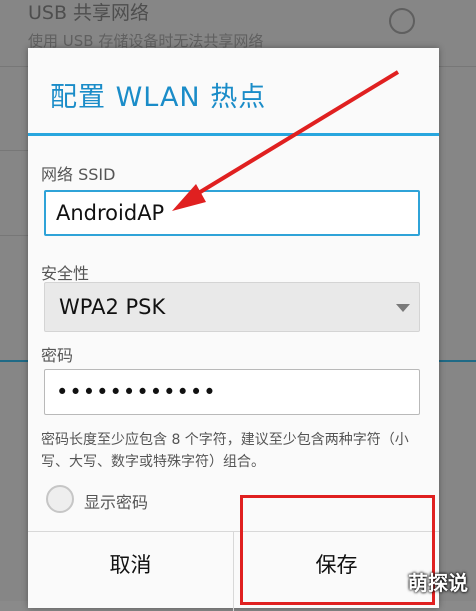  What do you see at coordinates (295, 134) in the screenshot?
I see `annotation-arrow-shaft` at bounding box center [295, 134].